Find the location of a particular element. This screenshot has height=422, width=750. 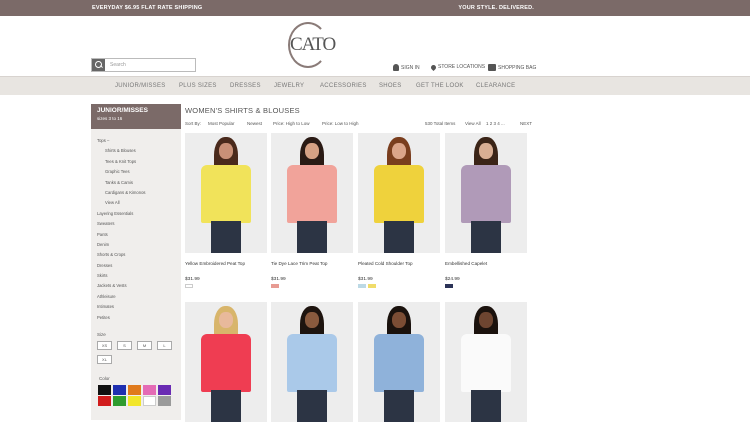

signin-link: SIGN IN is located at coordinates (406, 67).